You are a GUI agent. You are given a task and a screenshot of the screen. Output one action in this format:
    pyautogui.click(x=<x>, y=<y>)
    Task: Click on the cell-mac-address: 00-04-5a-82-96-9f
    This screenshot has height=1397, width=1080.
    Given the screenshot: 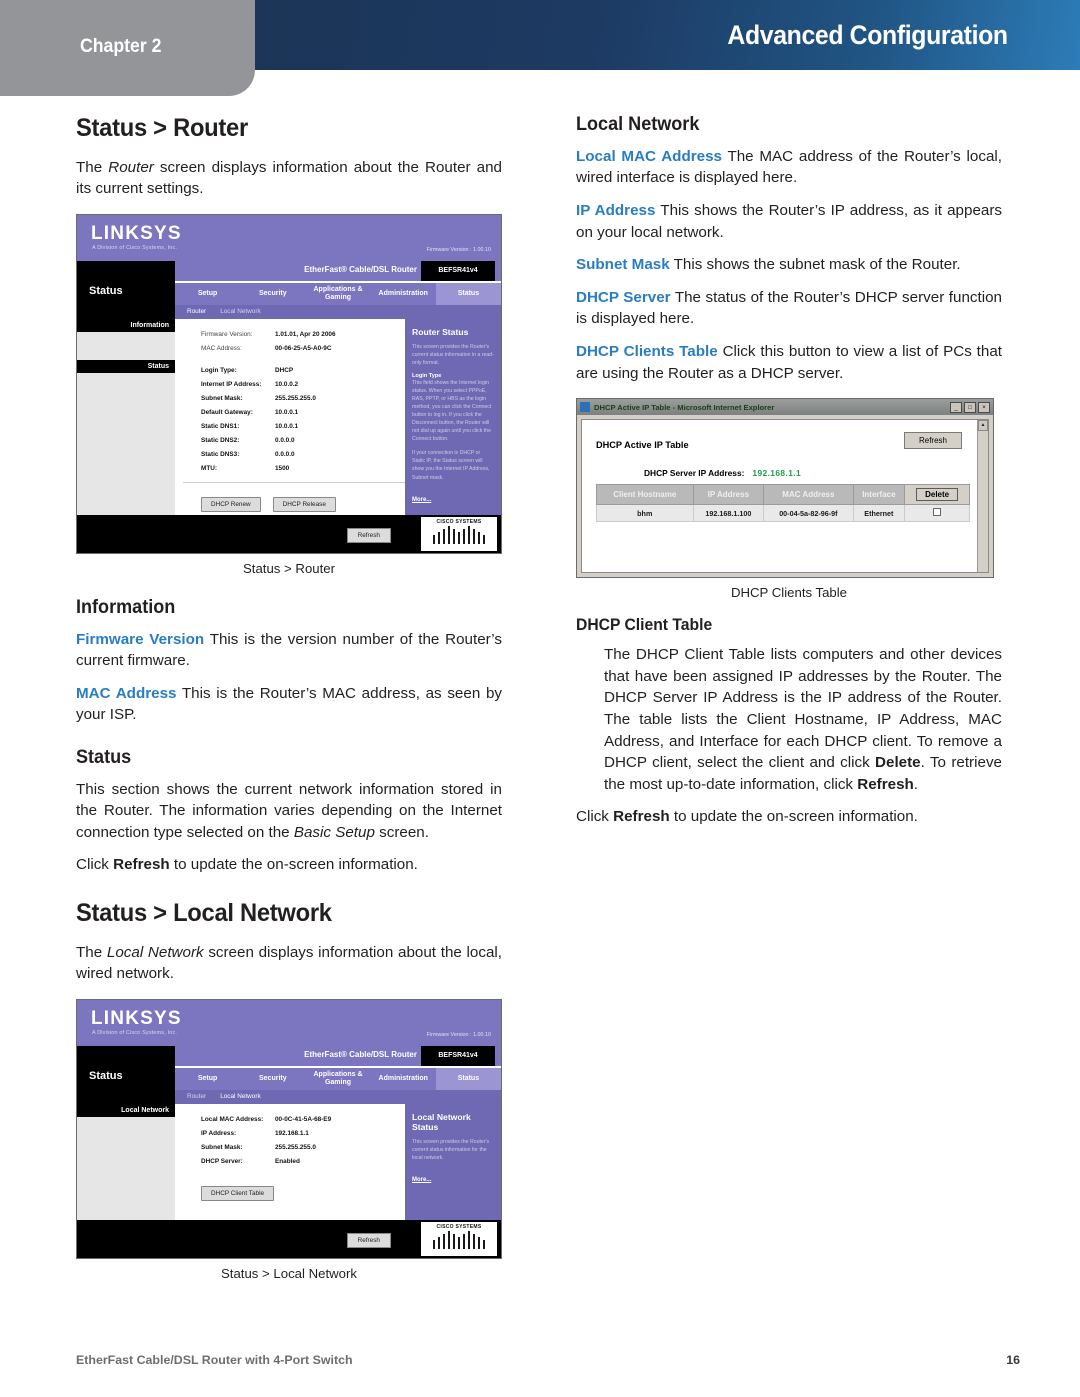 What is the action you would take?
    pyautogui.click(x=808, y=513)
    